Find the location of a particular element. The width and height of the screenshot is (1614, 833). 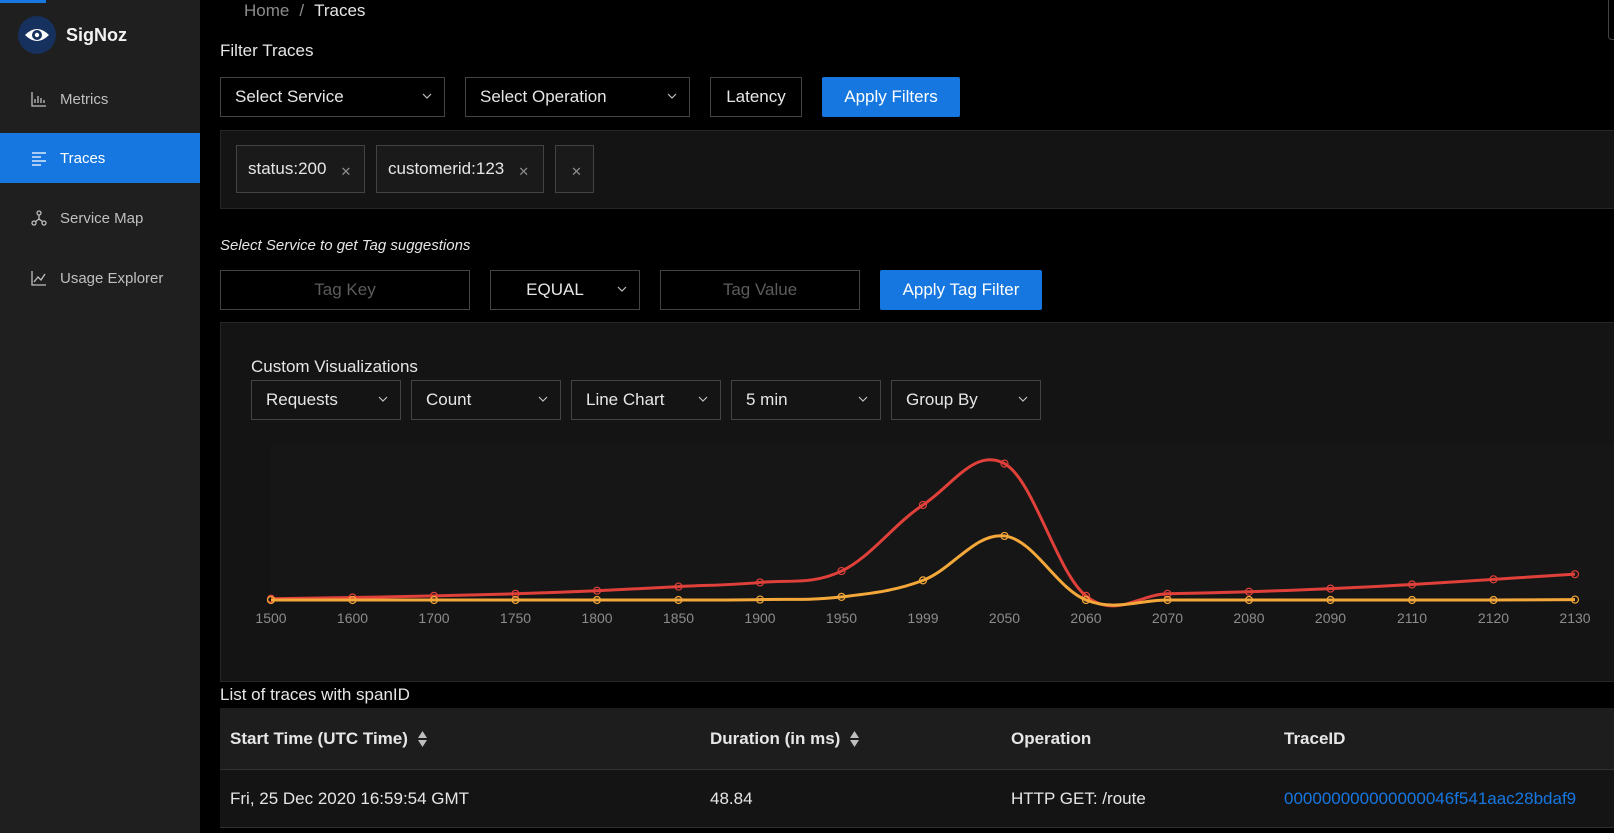

cell-operation: HTTP GET: /route is located at coordinates (1078, 798).